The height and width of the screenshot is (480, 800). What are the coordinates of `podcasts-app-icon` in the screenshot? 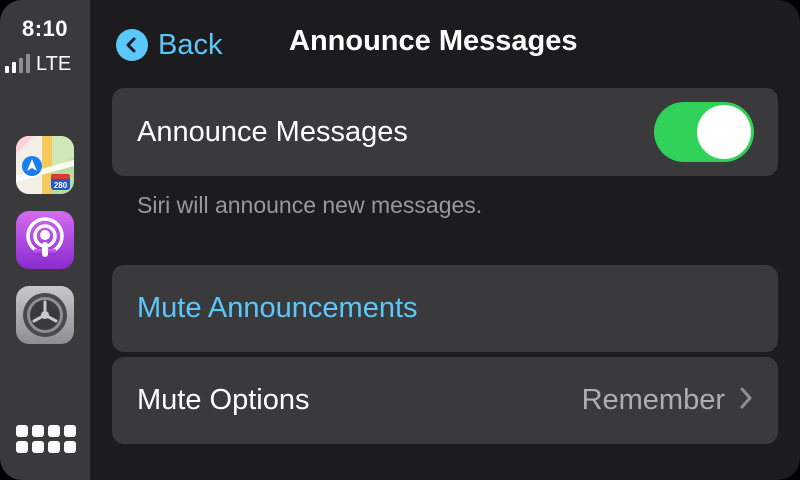 It's located at (45, 240).